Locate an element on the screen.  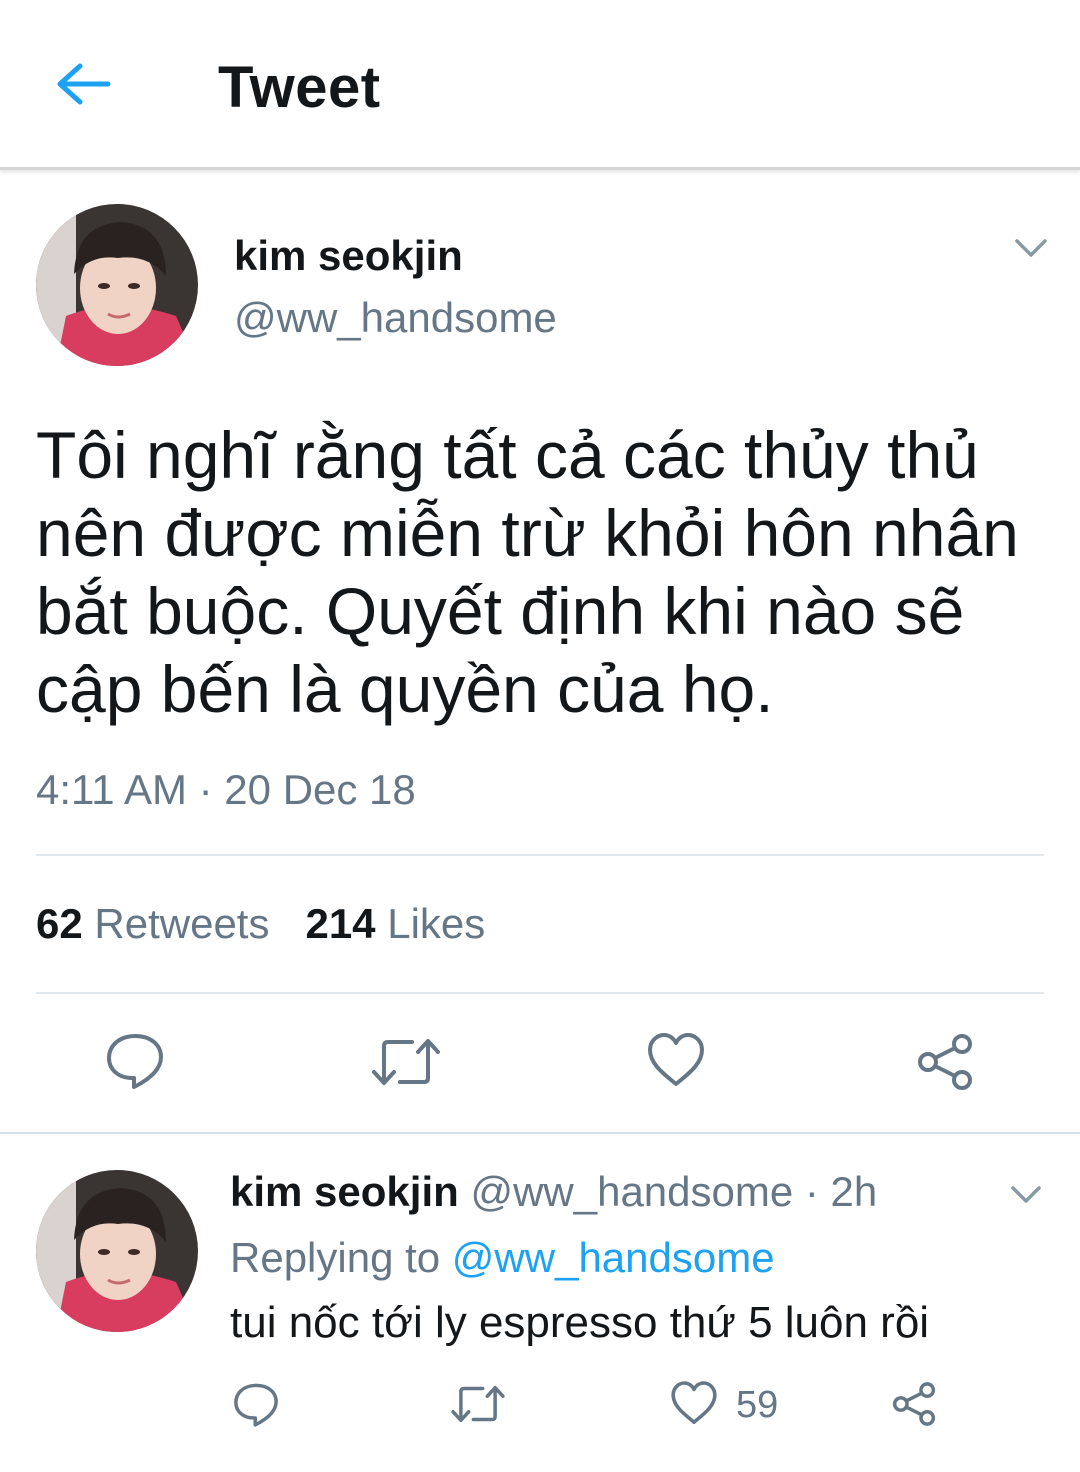
like-button: 59 is located at coordinates (724, 1405).